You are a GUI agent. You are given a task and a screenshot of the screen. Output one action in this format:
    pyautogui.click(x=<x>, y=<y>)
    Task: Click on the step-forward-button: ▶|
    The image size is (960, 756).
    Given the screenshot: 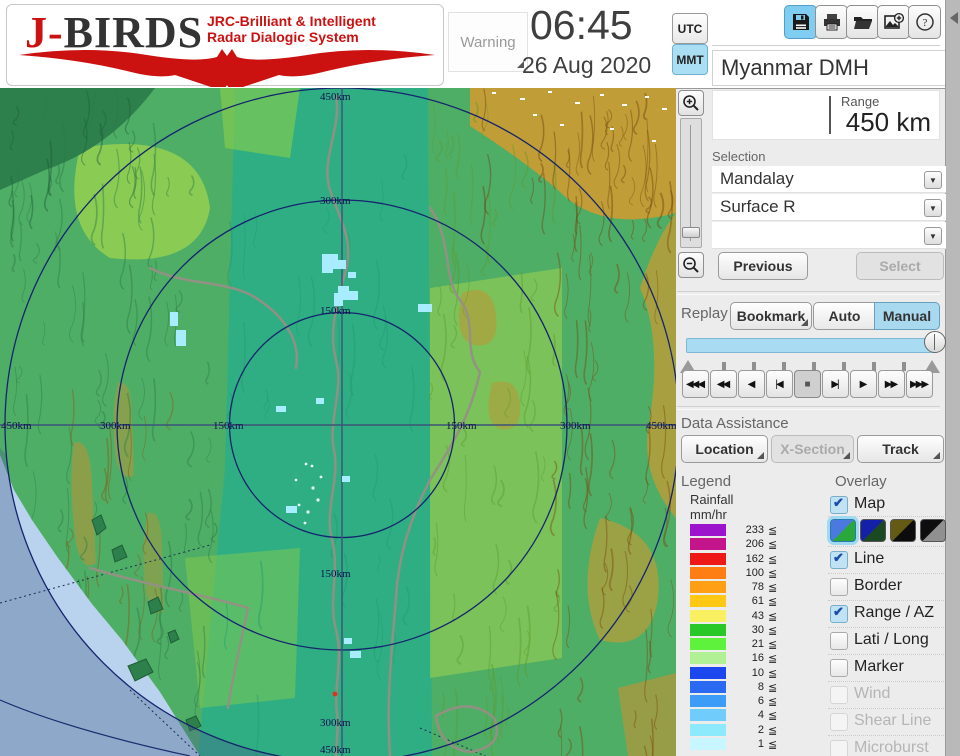 What is the action you would take?
    pyautogui.click(x=835, y=384)
    